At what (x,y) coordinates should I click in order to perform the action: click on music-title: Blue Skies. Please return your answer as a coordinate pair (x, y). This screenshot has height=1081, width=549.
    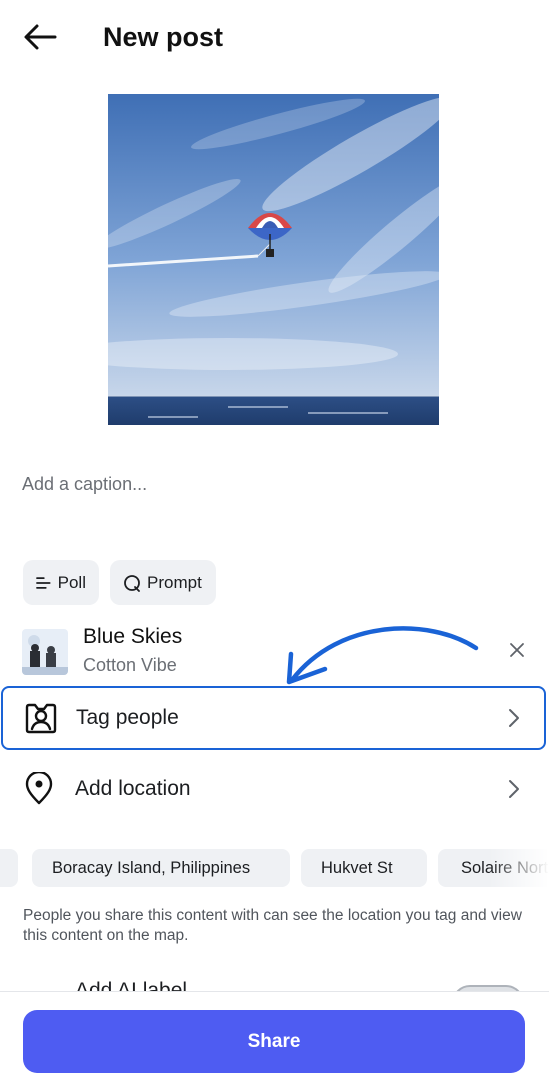
    Looking at the image, I should click on (133, 636).